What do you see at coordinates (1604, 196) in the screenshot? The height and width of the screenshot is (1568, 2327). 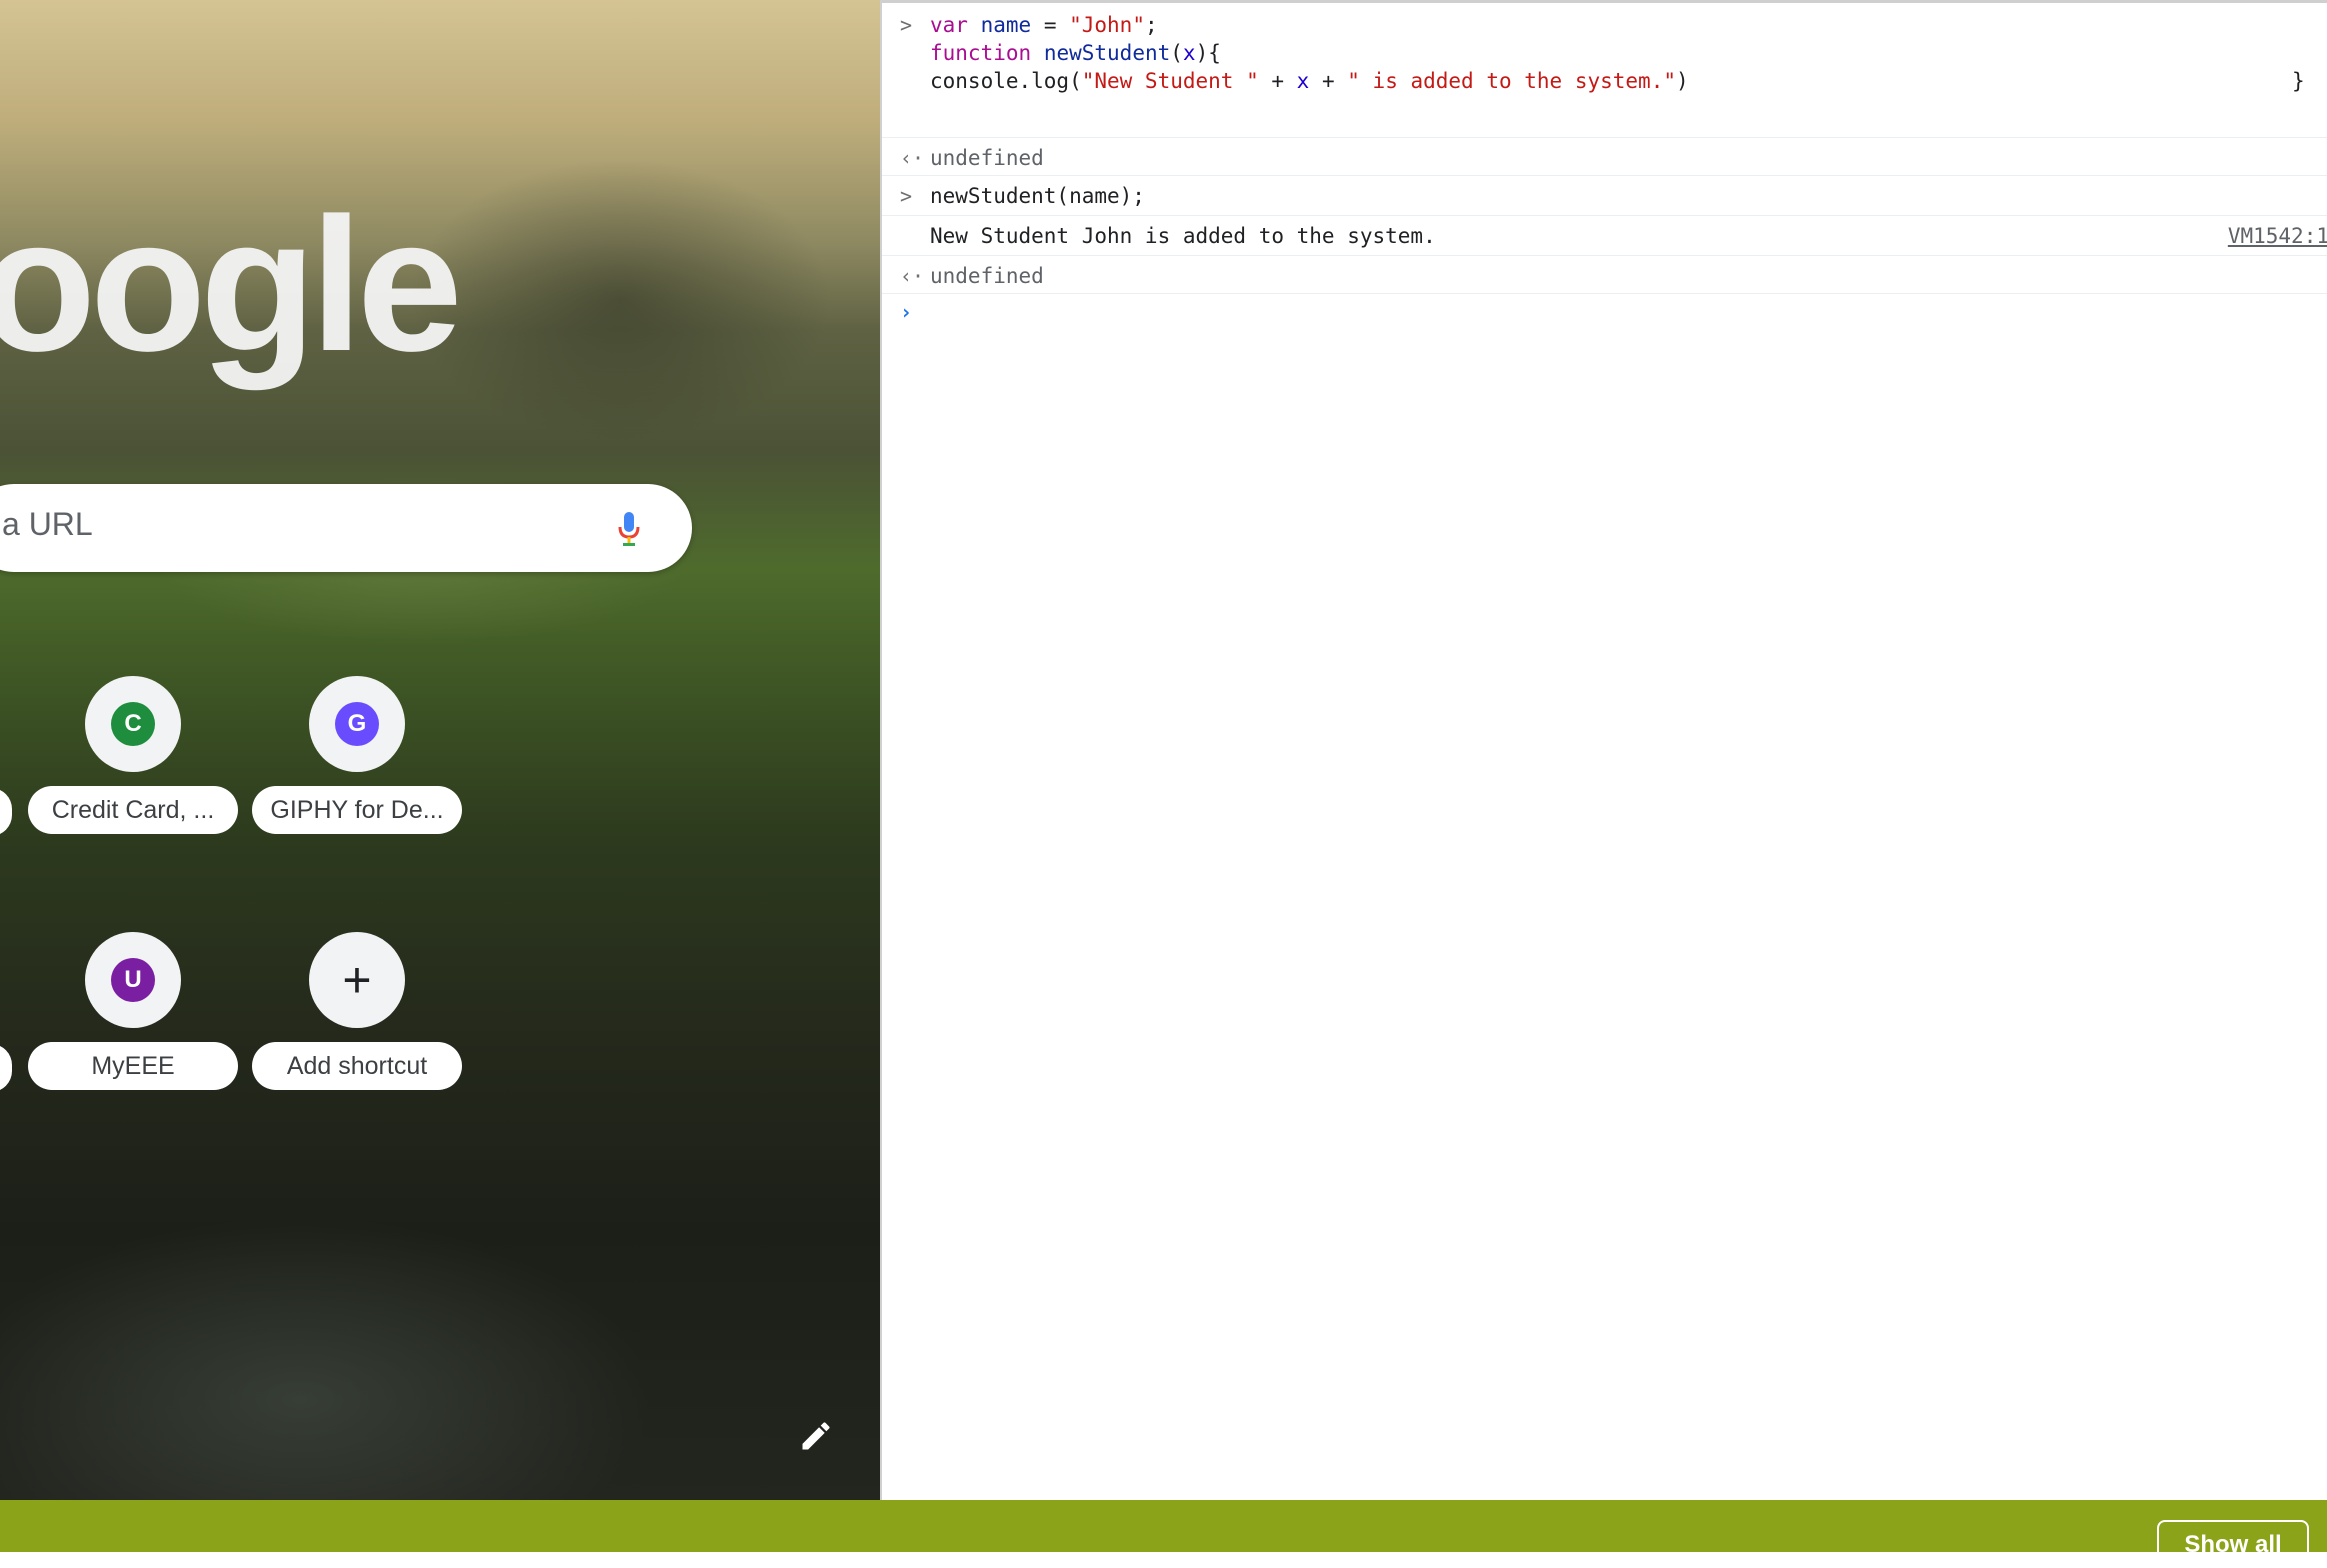 I see `console-input-entry: > newStudent(name);` at bounding box center [1604, 196].